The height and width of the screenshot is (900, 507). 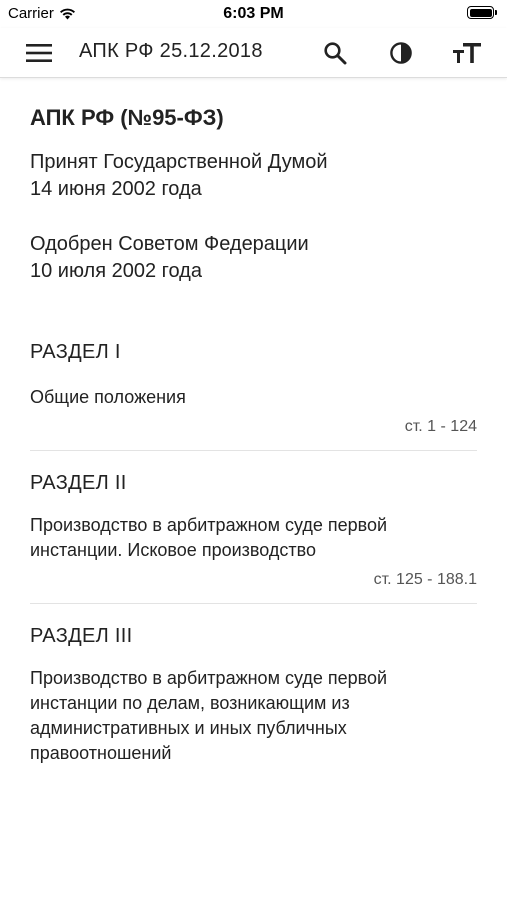 What do you see at coordinates (116, 271) in the screenshot?
I see `approved-date: 10 июля 2002 года` at bounding box center [116, 271].